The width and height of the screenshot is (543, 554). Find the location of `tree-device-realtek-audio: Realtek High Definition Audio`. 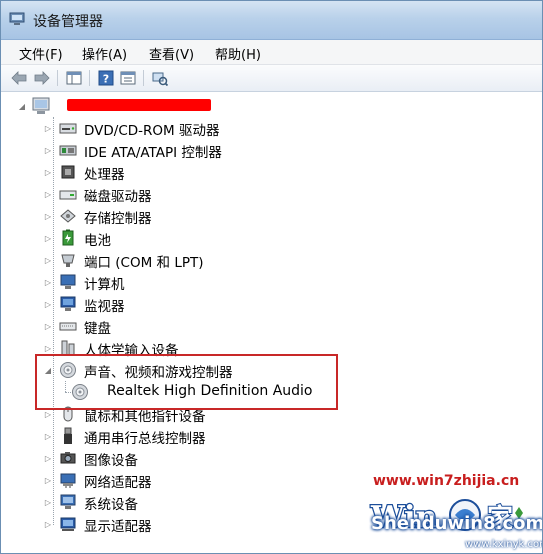

tree-device-realtek-audio: Realtek High Definition Audio is located at coordinates (269, 392).